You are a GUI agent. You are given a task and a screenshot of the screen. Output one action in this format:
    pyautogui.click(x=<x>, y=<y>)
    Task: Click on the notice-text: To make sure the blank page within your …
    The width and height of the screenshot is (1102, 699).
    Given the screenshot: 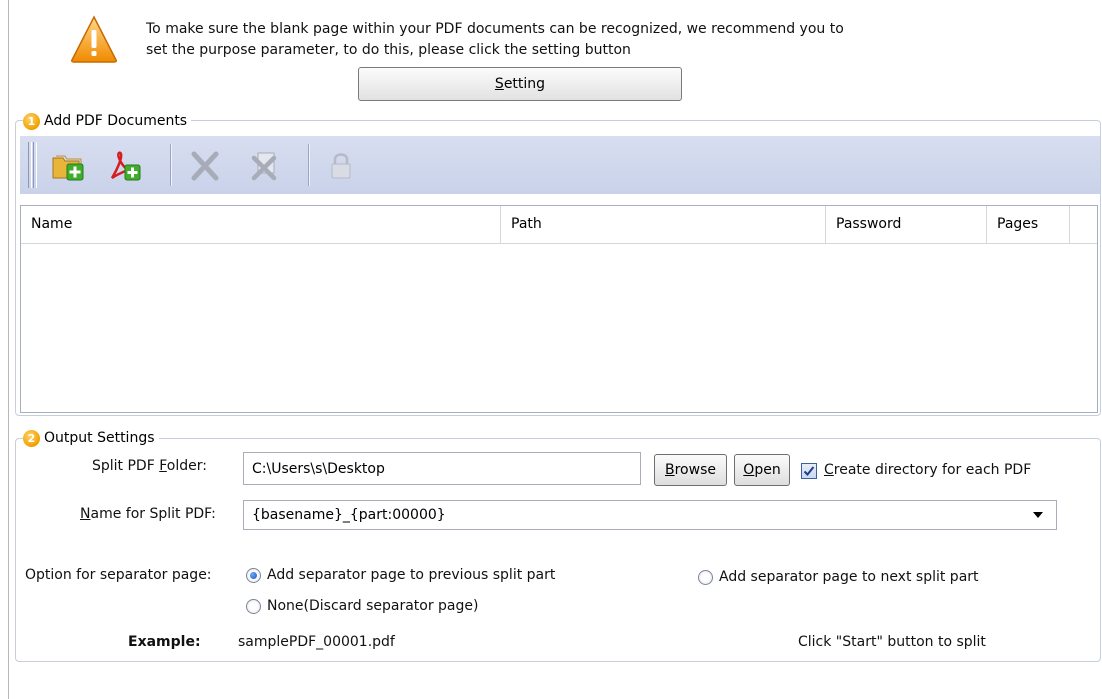 What is the action you would take?
    pyautogui.click(x=546, y=40)
    